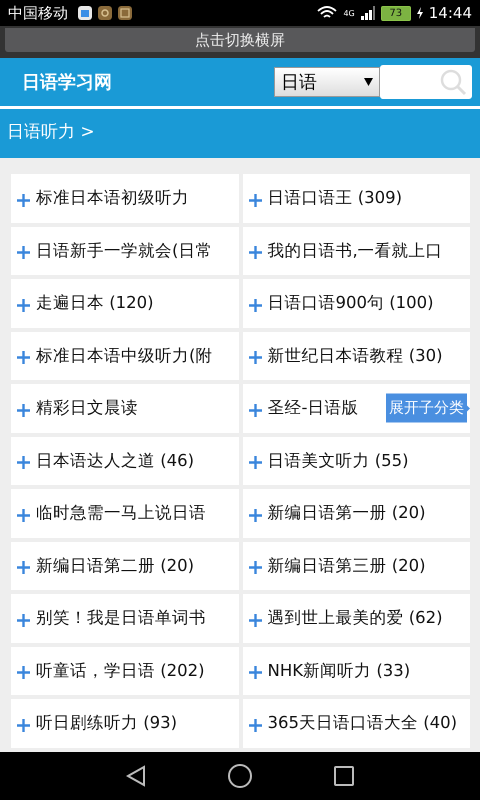 The height and width of the screenshot is (800, 480). Describe the element at coordinates (240, 40) in the screenshot. I see `rotate-screen-button: 点击切换横屏` at that location.